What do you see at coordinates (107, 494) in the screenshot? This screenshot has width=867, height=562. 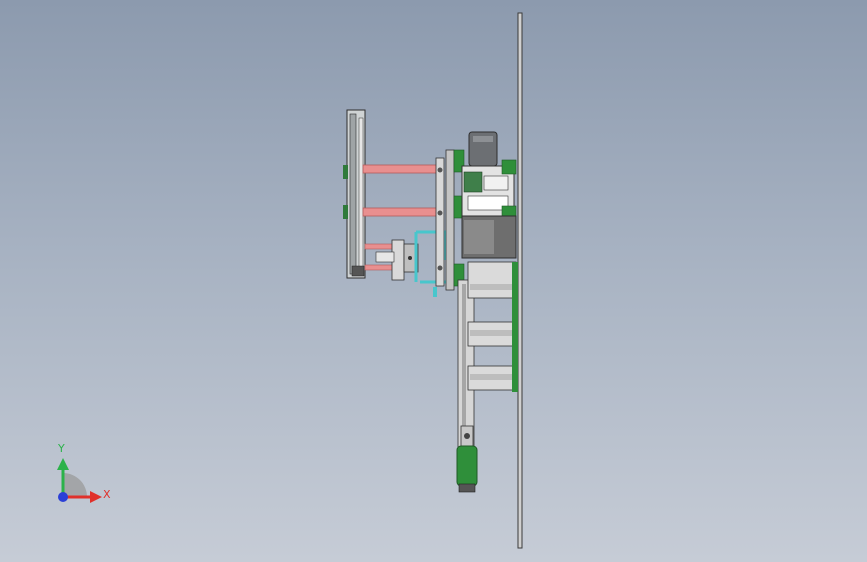 I see `axis-x-label: X` at bounding box center [107, 494].